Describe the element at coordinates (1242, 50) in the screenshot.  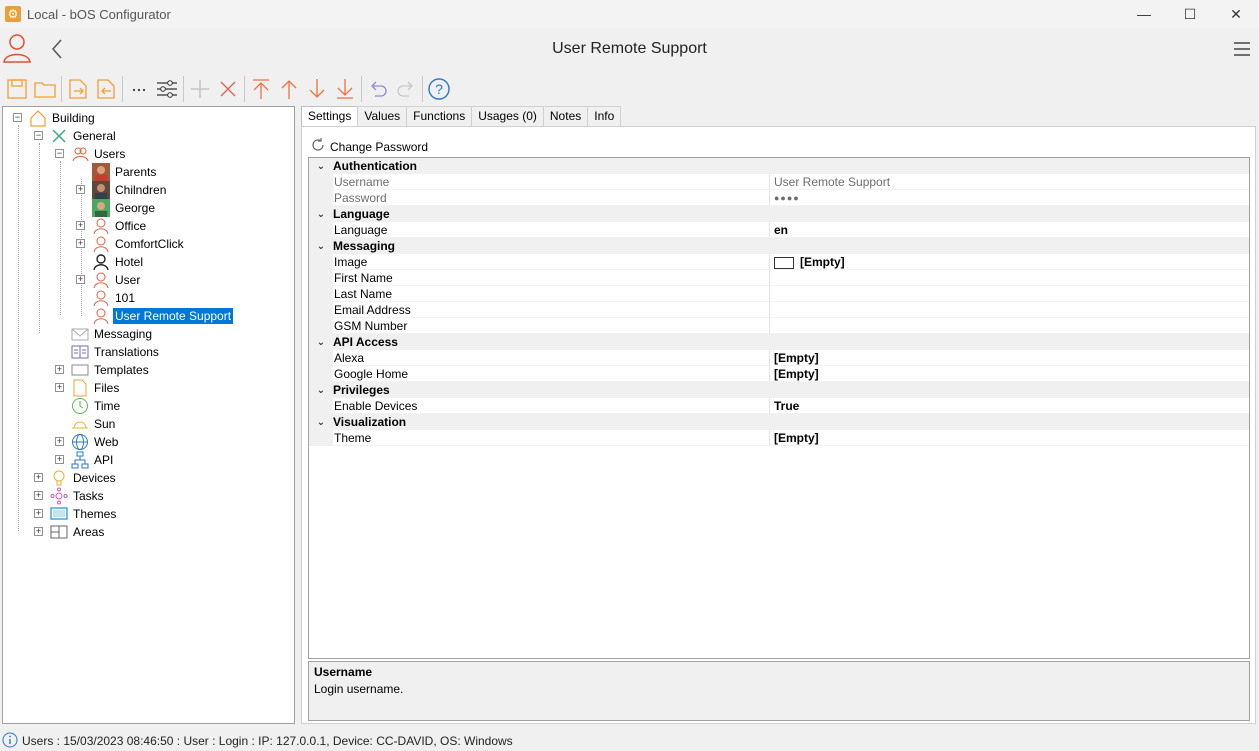
I see `hamburger-menu-icon` at that location.